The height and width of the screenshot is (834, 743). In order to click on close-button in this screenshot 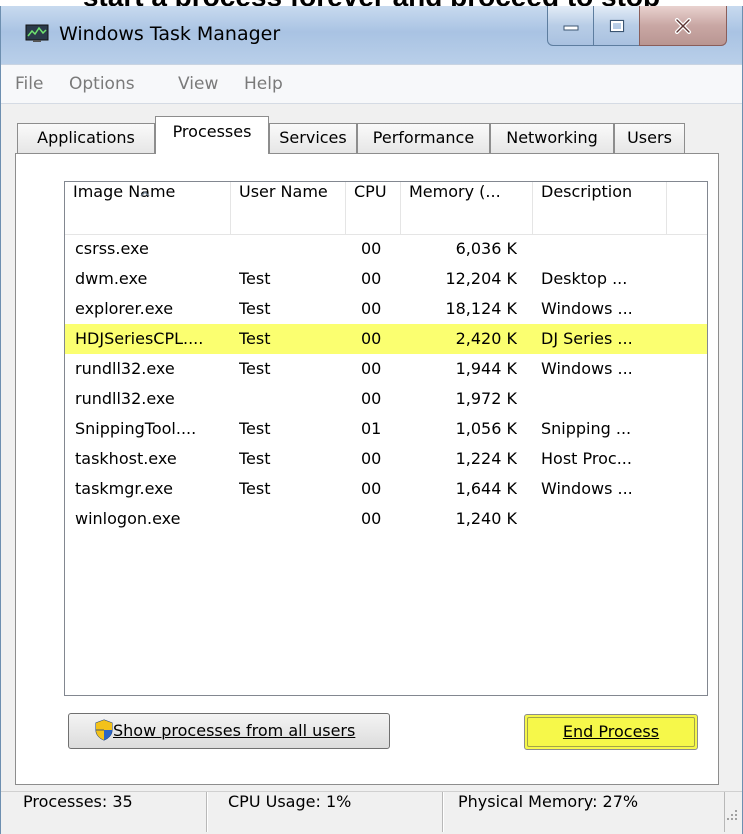, I will do `click(683, 26)`.